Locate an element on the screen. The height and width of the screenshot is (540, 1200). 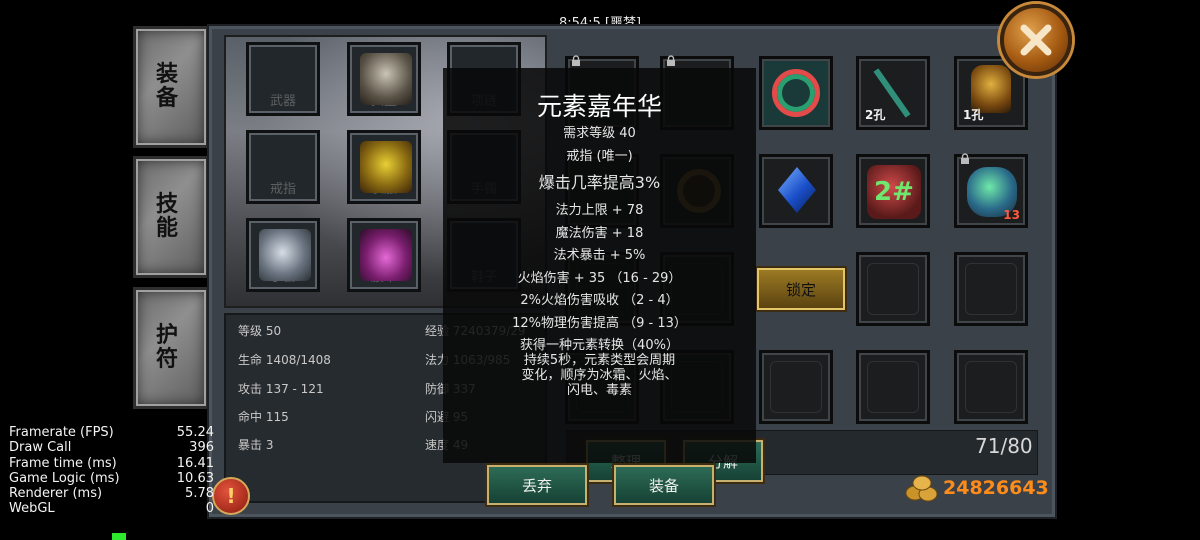
tab-skills: 技能 is located at coordinates (171, 217).